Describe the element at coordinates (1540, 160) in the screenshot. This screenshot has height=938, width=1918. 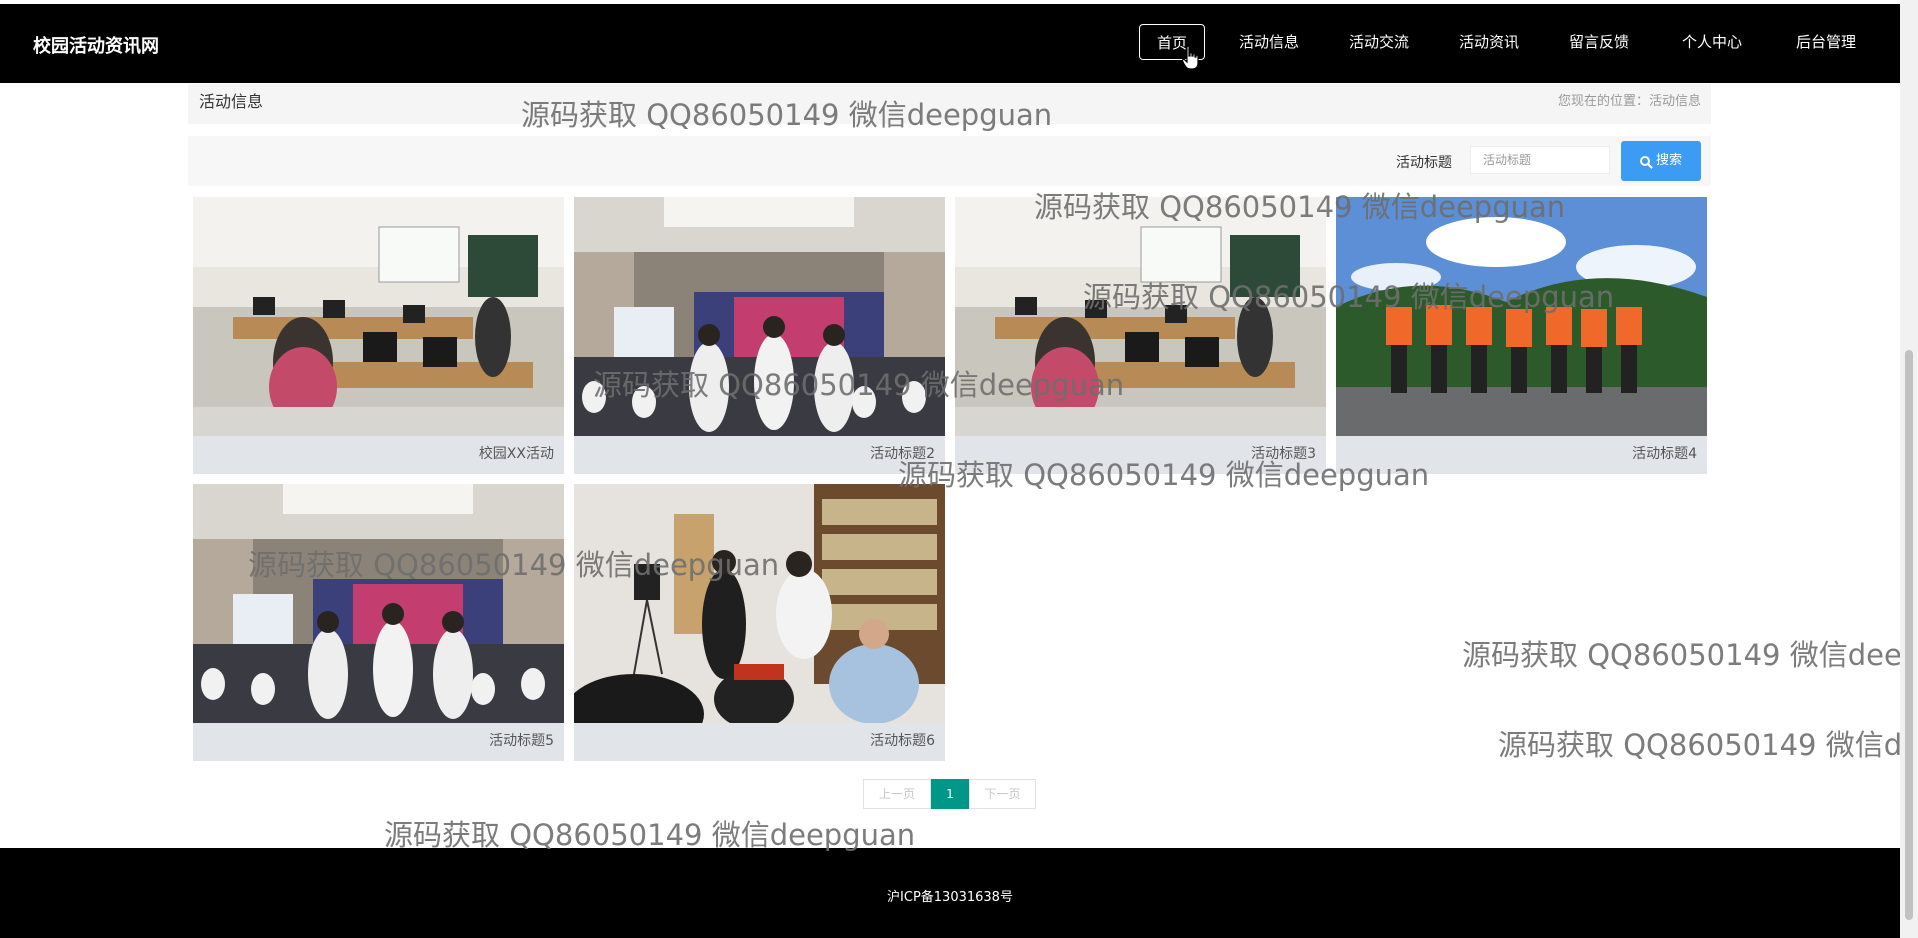
I see `search-input` at that location.